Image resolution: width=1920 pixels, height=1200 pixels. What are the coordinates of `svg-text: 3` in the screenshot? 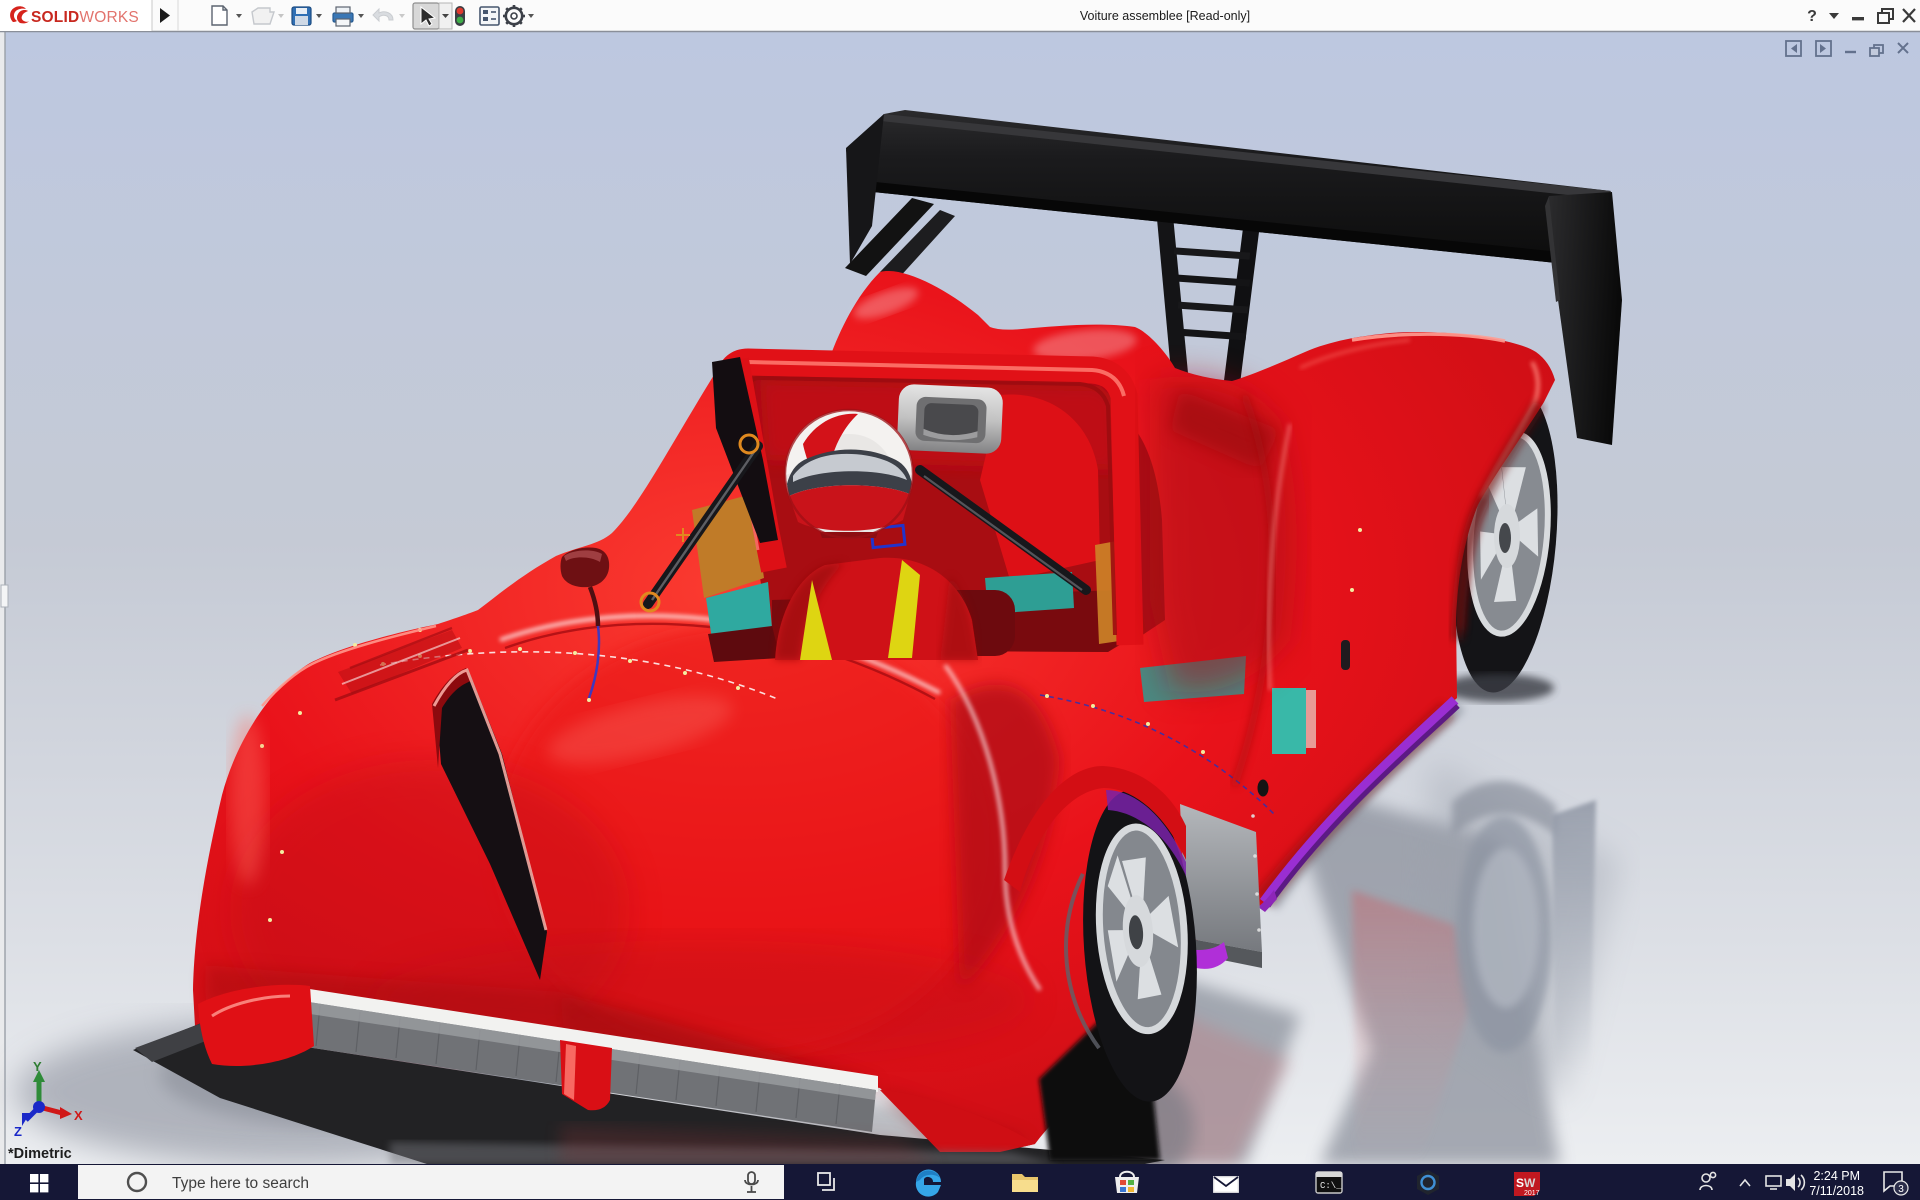 It's located at (1901, 1189).